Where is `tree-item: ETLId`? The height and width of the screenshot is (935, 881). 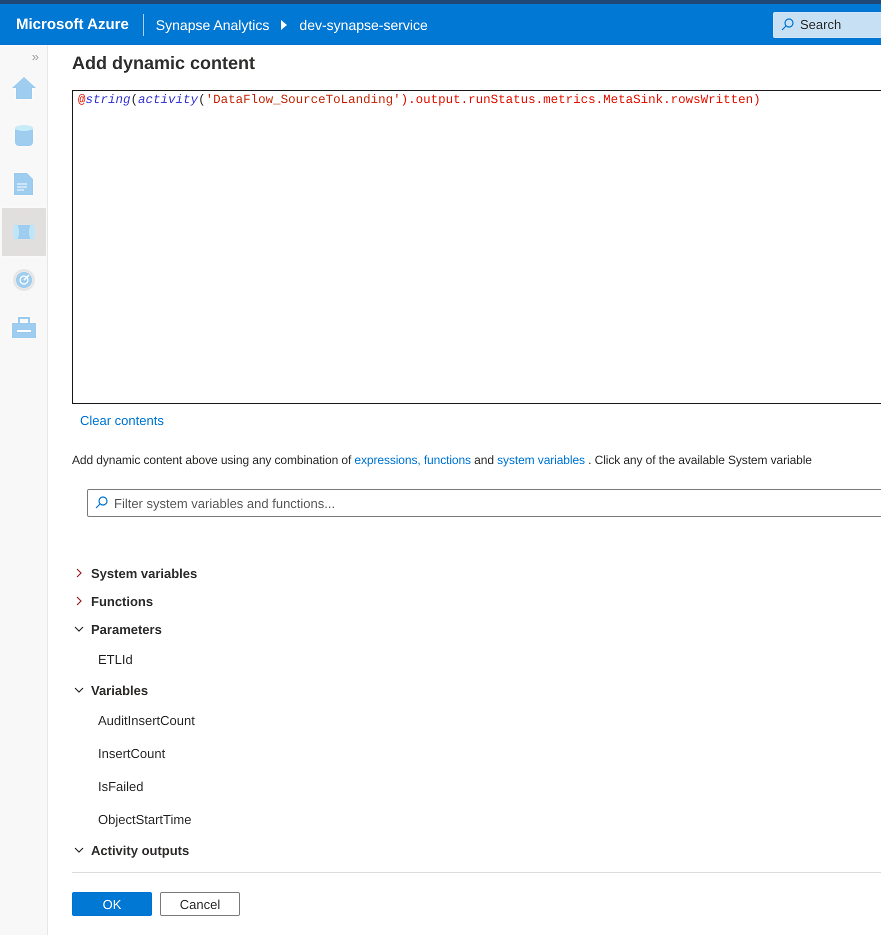
tree-item: ETLId is located at coordinates (102, 659).